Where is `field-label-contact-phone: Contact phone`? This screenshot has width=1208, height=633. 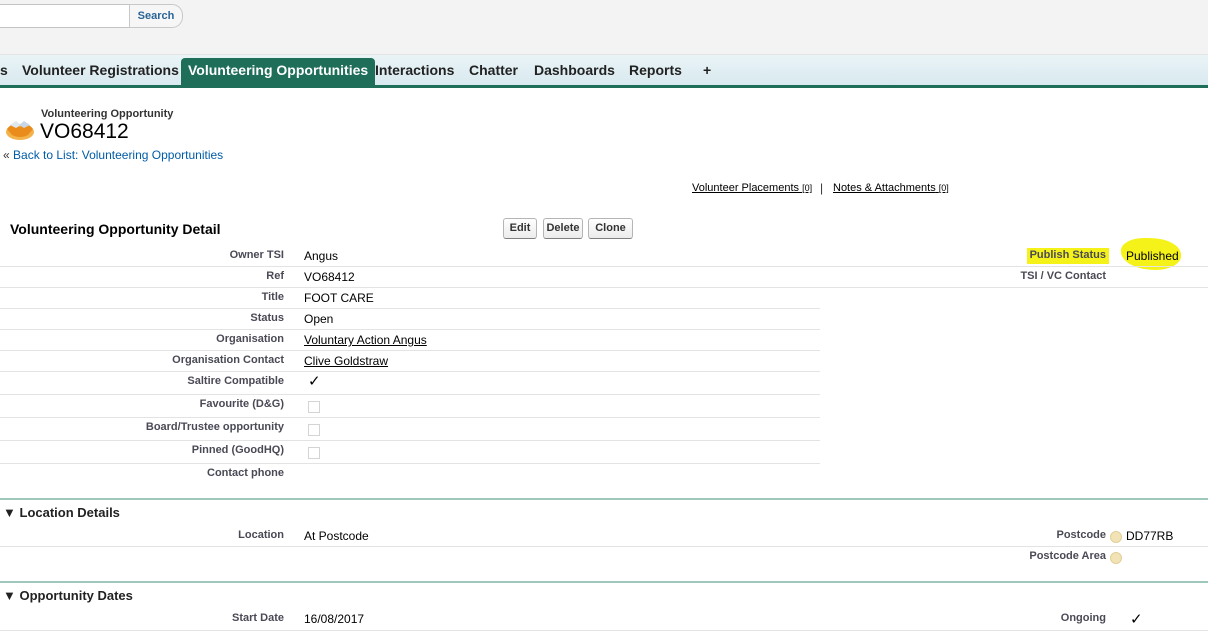
field-label-contact-phone: Contact phone is located at coordinates (245, 473).